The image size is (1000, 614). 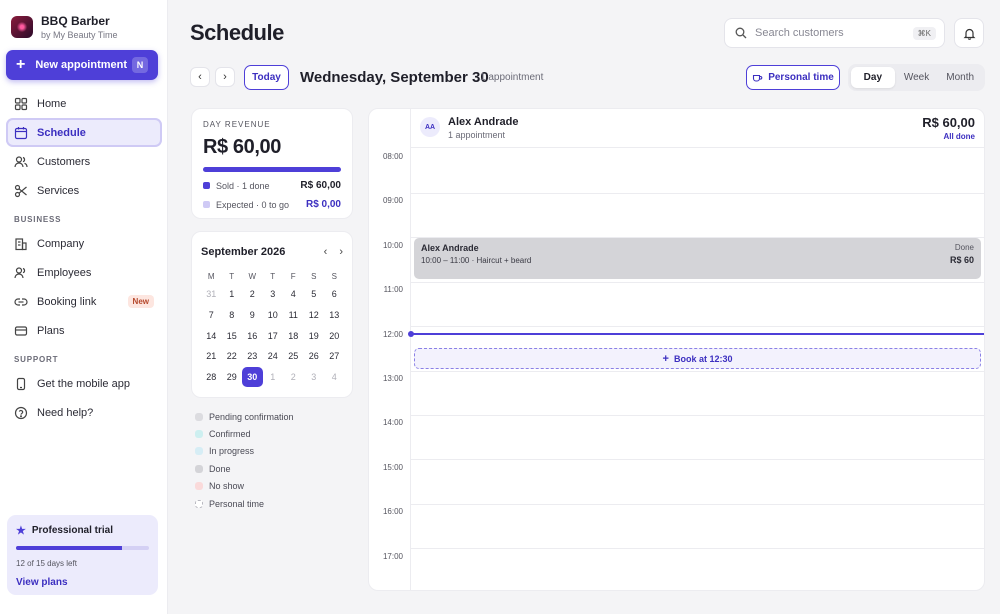 What do you see at coordinates (273, 276) in the screenshot?
I see `weekday-label: T` at bounding box center [273, 276].